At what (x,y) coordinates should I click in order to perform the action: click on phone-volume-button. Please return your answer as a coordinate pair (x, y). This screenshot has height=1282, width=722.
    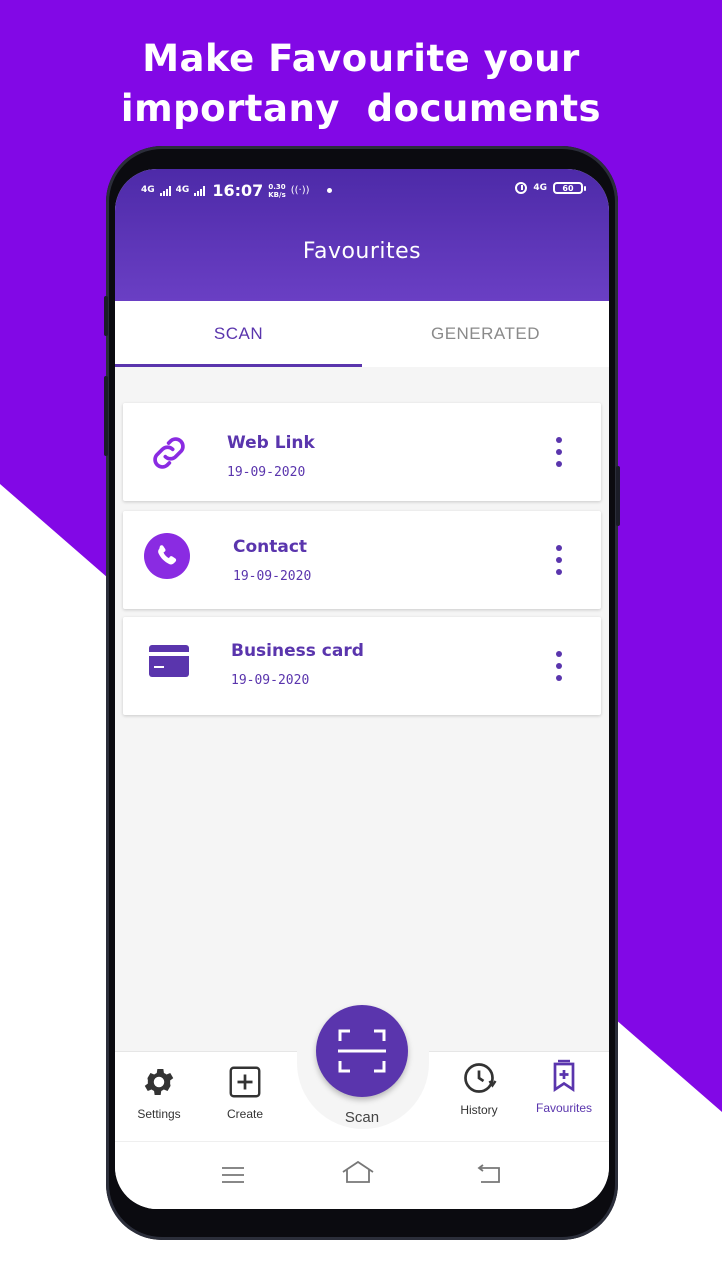
    Looking at the image, I should click on (106, 416).